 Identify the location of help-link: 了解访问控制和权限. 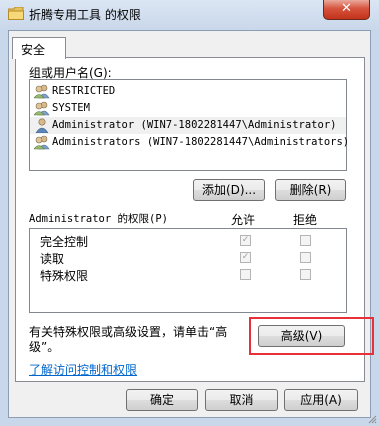
(83, 369).